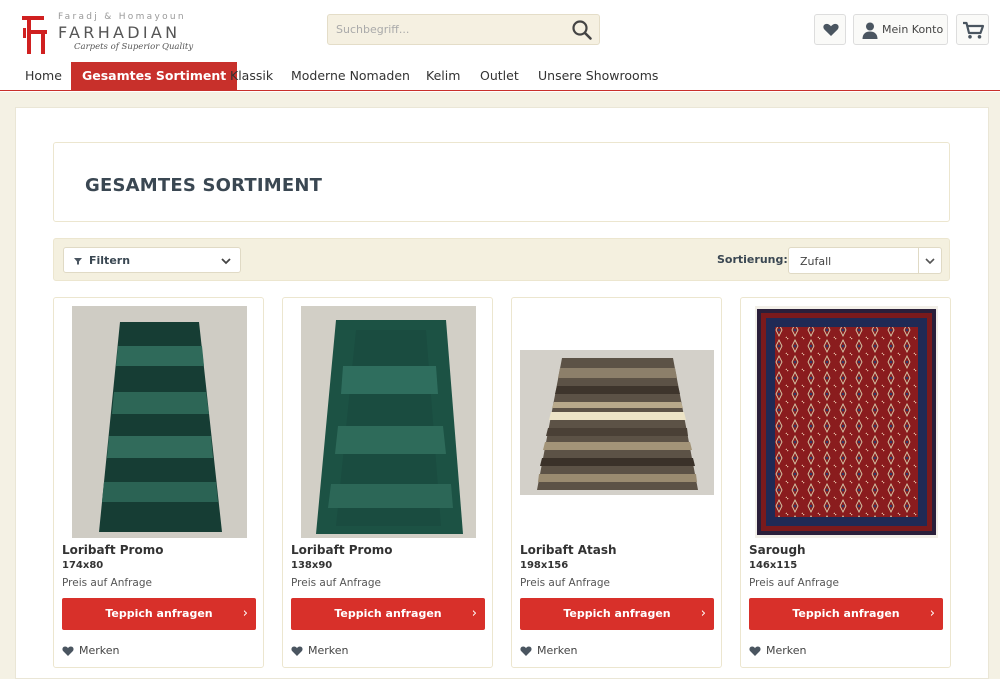 The width and height of the screenshot is (1000, 679). I want to click on logo-tagline: Carpets of Superior Quality, so click(134, 47).